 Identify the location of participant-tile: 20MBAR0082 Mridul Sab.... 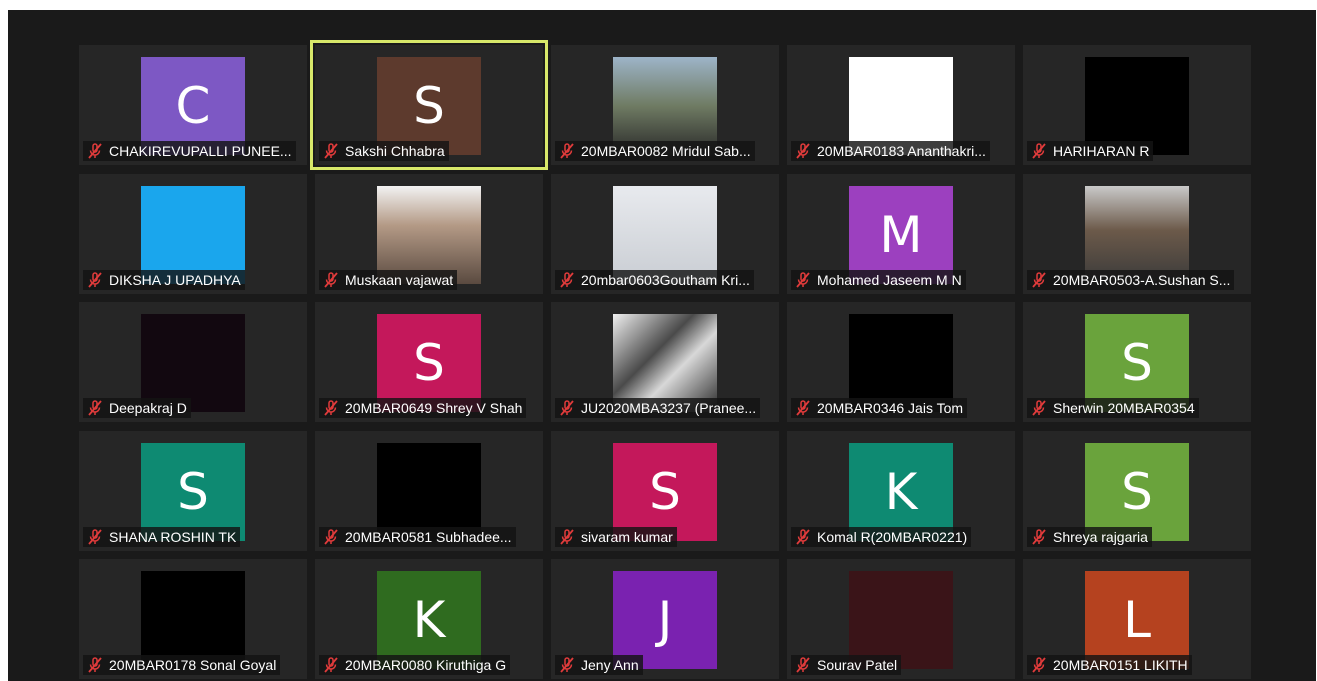
(665, 105).